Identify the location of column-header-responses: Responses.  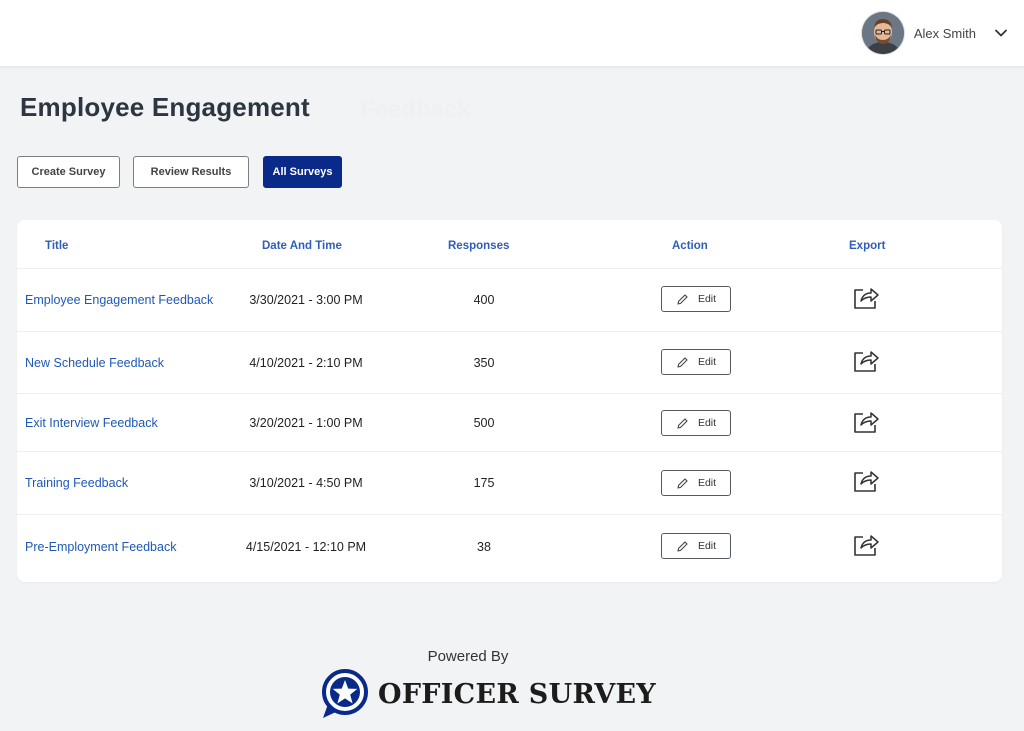
(478, 246).